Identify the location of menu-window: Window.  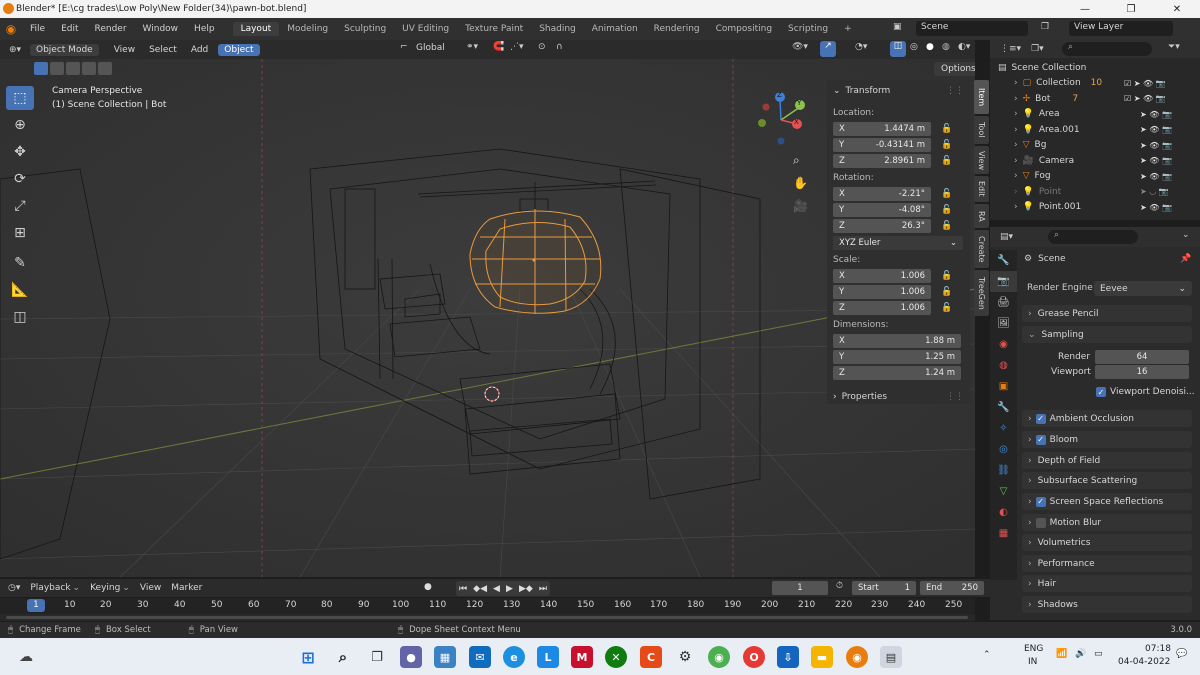
(161, 29).